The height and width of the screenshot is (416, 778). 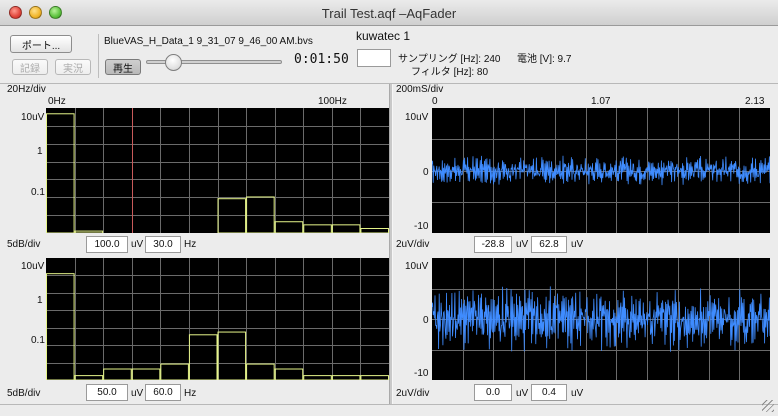 I want to click on filter-rate: フィルタ [Hz]: 80, so click(x=450, y=72).